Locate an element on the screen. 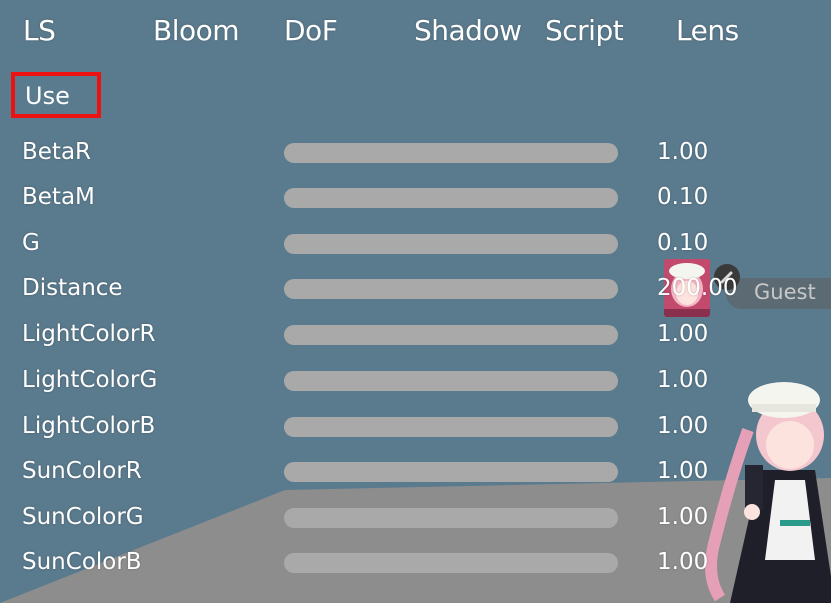  slider-suncolorb is located at coordinates (451, 563).